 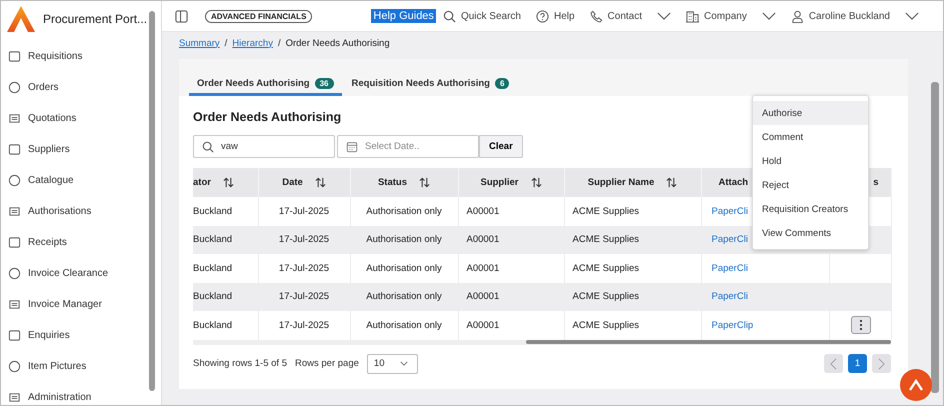 What do you see at coordinates (240, 363) in the screenshot?
I see `rows-summary: Showing rows 1-5 of 5` at bounding box center [240, 363].